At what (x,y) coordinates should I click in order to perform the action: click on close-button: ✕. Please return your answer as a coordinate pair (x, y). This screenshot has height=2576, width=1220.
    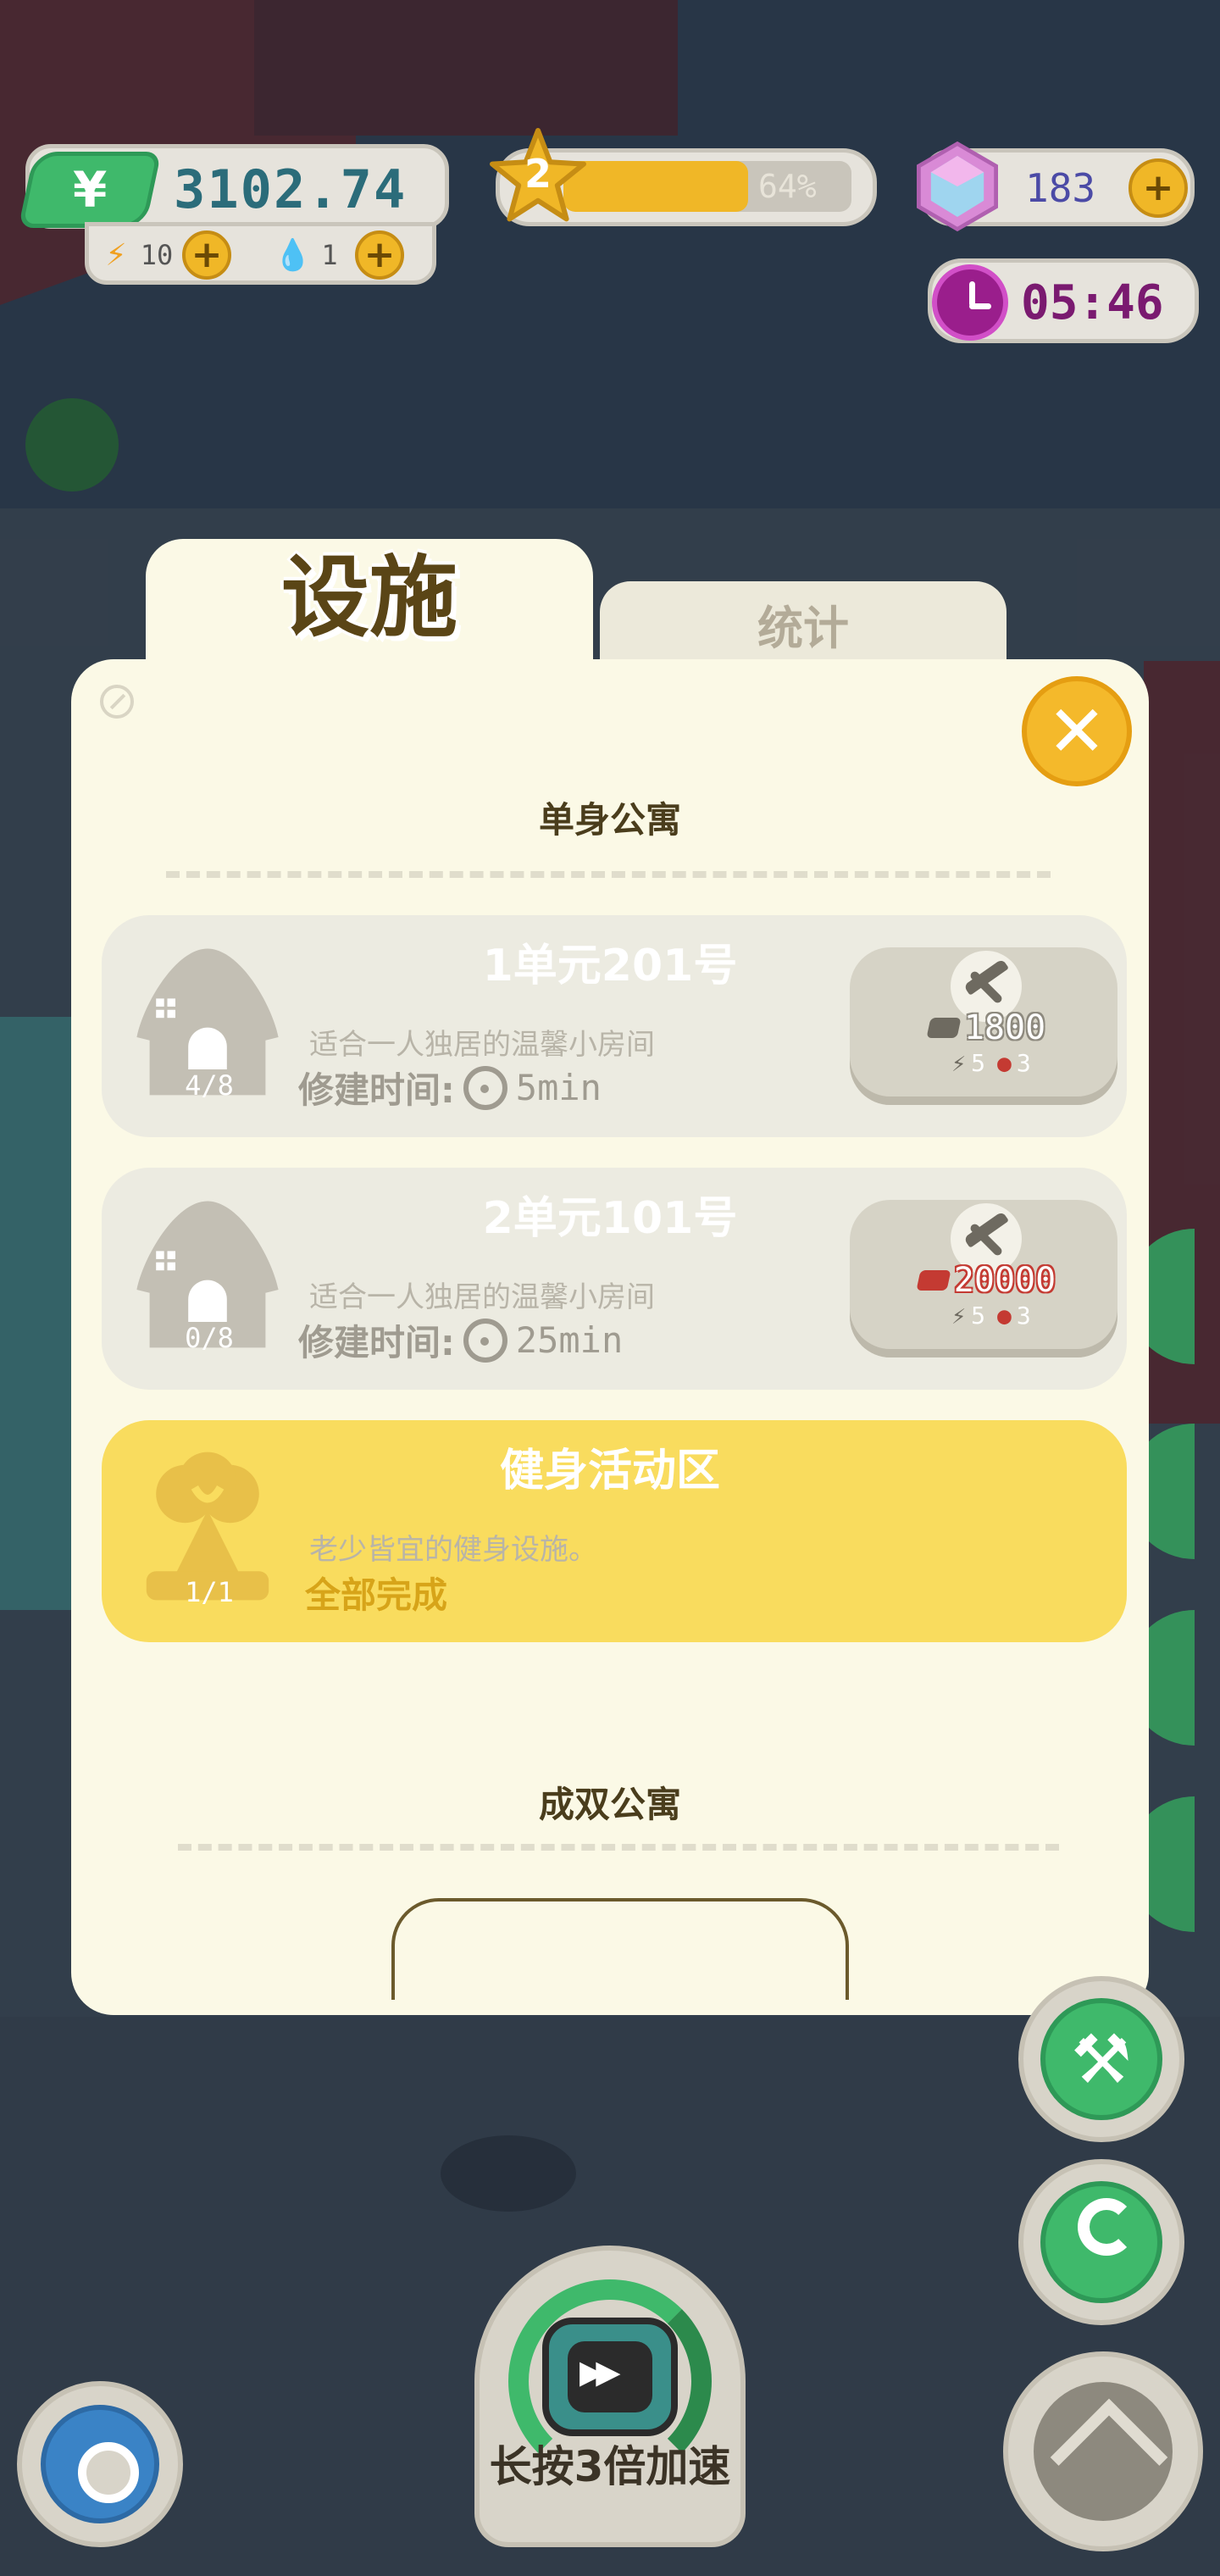
    Looking at the image, I should click on (1077, 731).